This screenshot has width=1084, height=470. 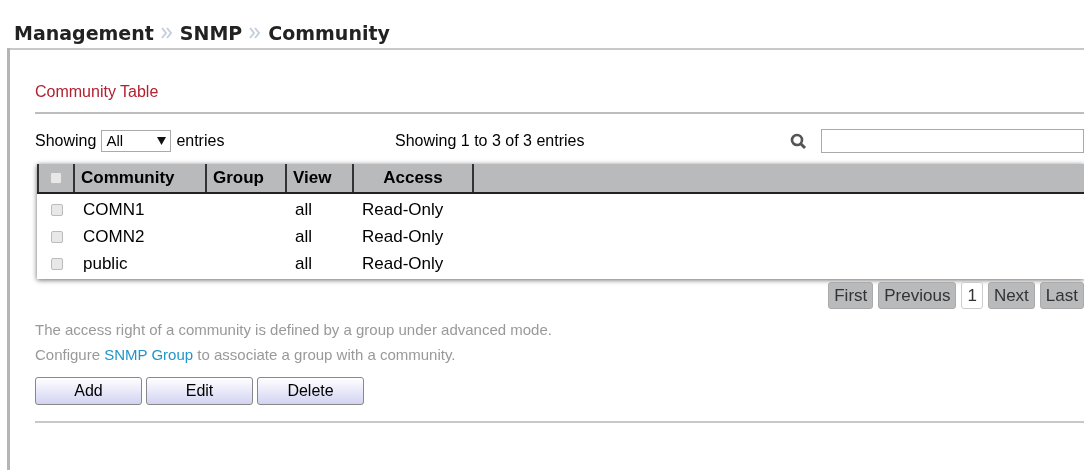 I want to click on action-button: Add, so click(x=88, y=391).